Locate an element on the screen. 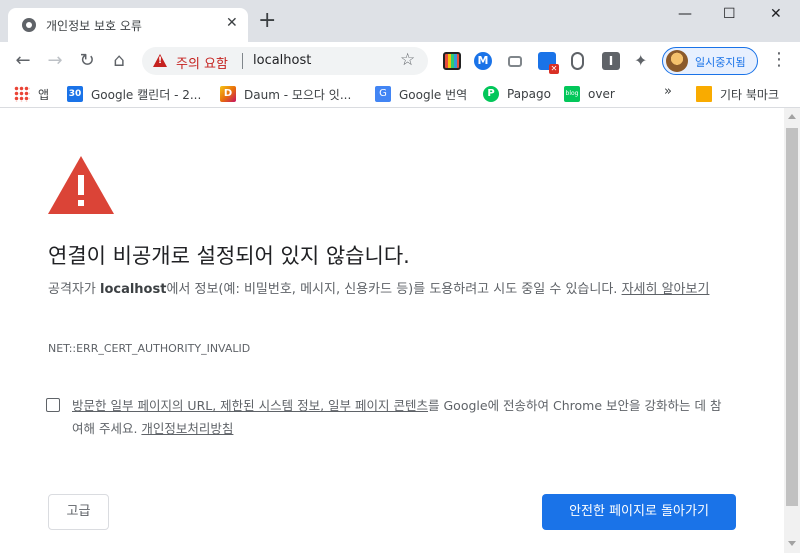 The width and height of the screenshot is (800, 553). security-warning-icon is located at coordinates (81, 185).